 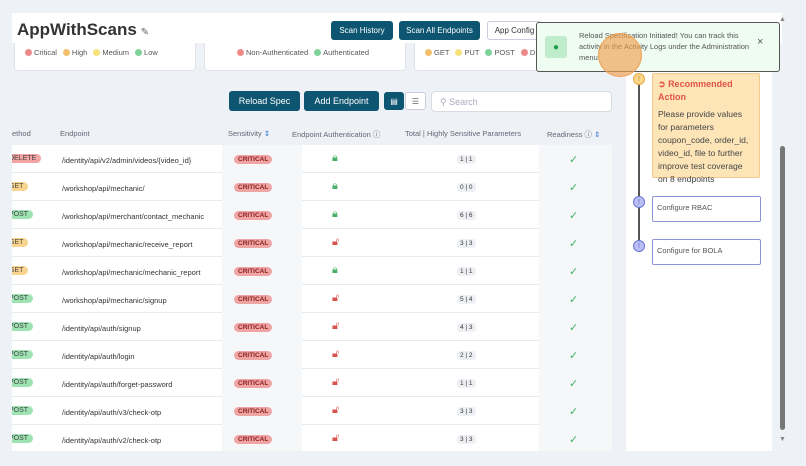 What do you see at coordinates (639, 246) in the screenshot?
I see `info-node-icon: !` at bounding box center [639, 246].